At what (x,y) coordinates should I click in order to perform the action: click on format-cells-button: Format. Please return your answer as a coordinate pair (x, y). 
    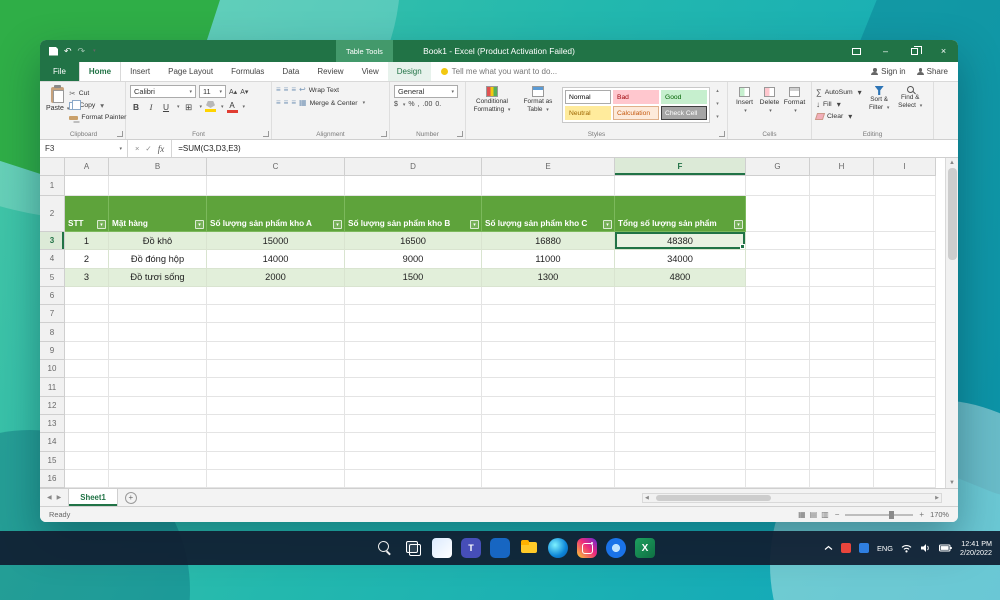
    Looking at the image, I should click on (794, 99).